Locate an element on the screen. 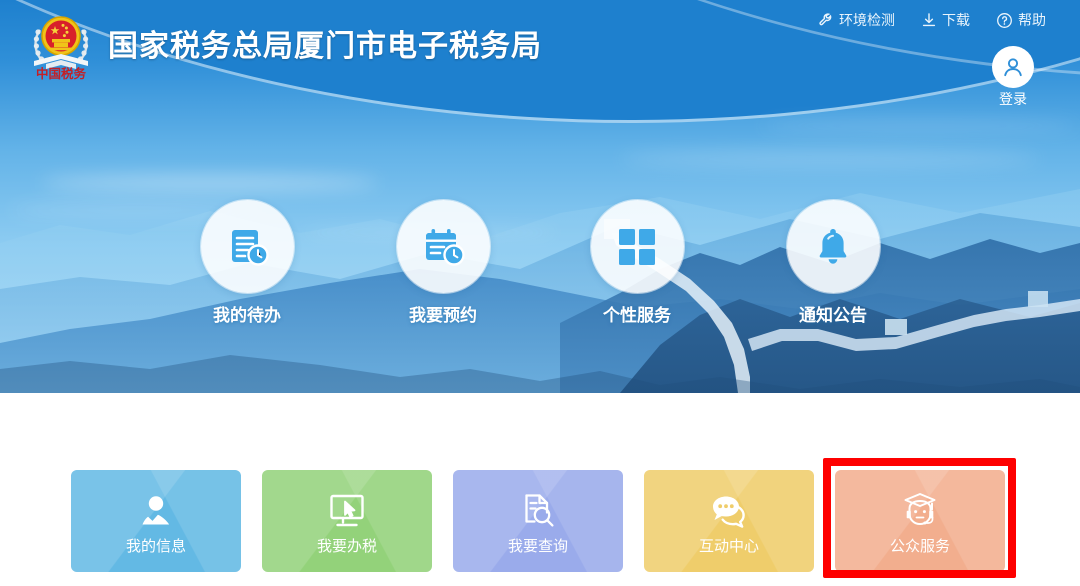 This screenshot has width=1080, height=586. bell-icon is located at coordinates (833, 246).